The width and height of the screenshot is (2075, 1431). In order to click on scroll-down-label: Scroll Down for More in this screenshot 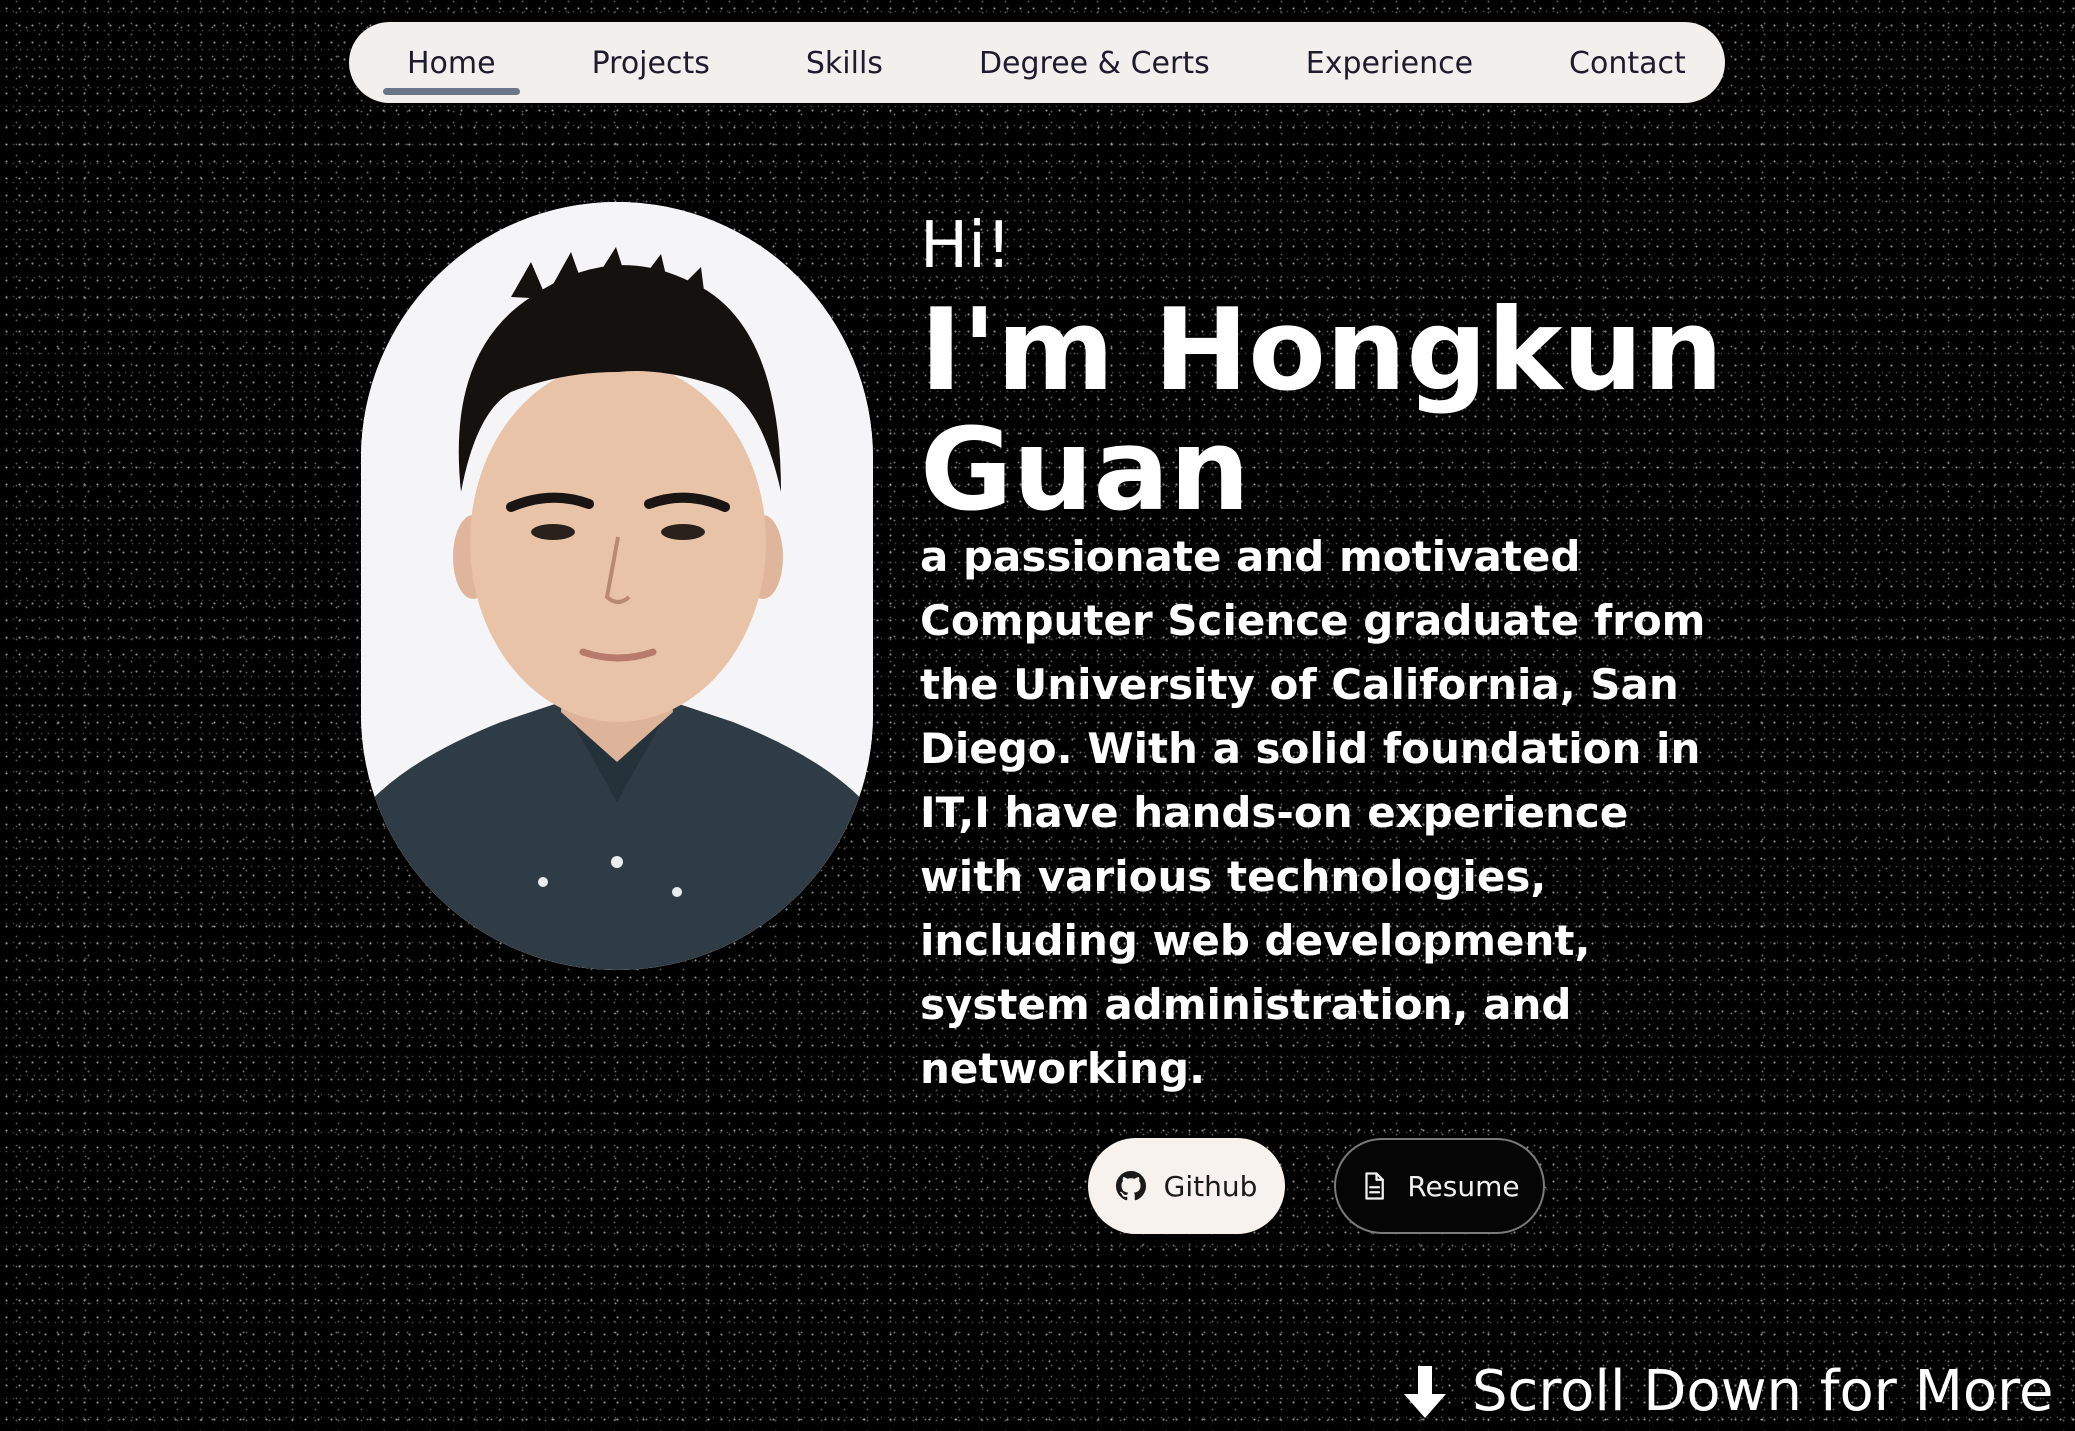, I will do `click(1763, 1391)`.